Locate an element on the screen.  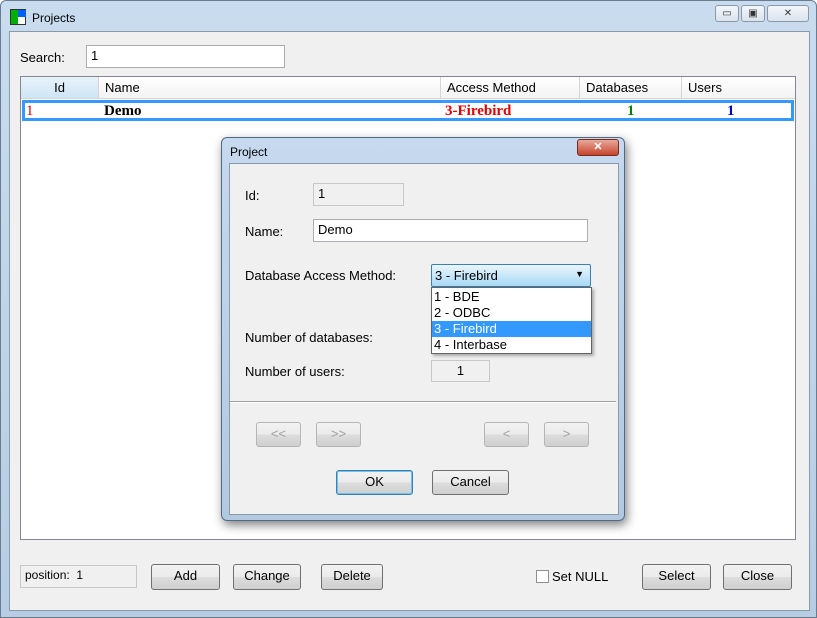
column-header-name: Name is located at coordinates (270, 88).